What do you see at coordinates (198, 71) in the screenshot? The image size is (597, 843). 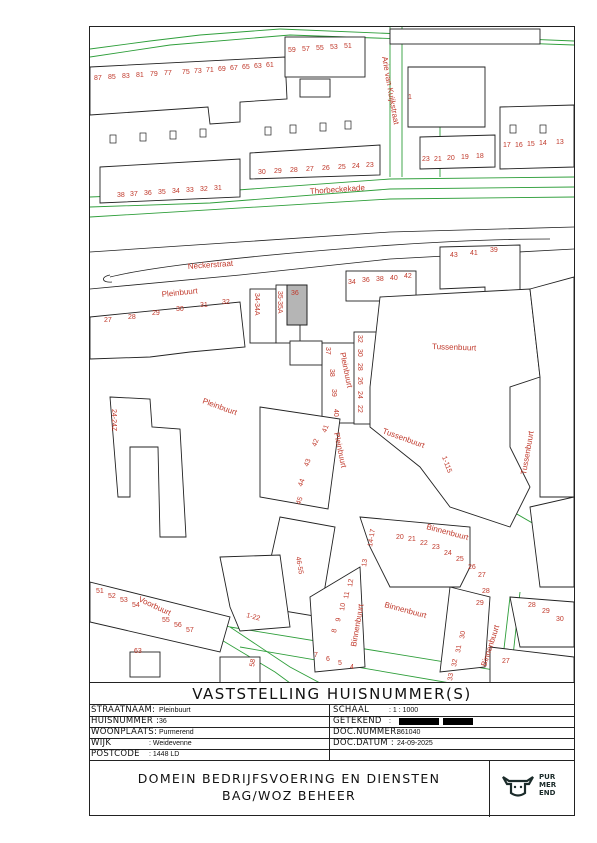 I see `hn-top-left-7: 73` at bounding box center [198, 71].